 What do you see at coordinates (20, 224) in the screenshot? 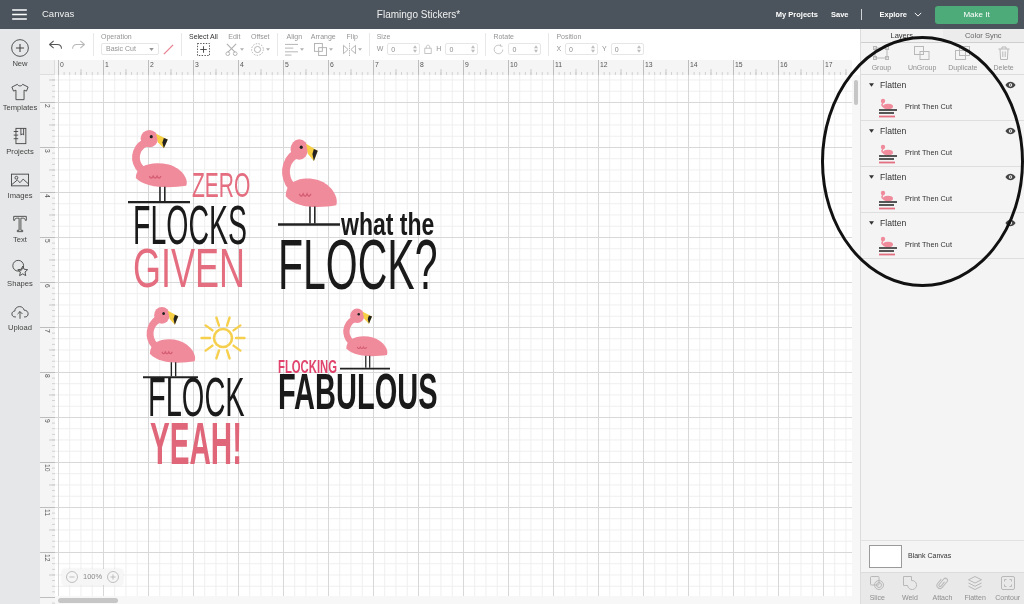
I see `letter-t-icon` at bounding box center [20, 224].